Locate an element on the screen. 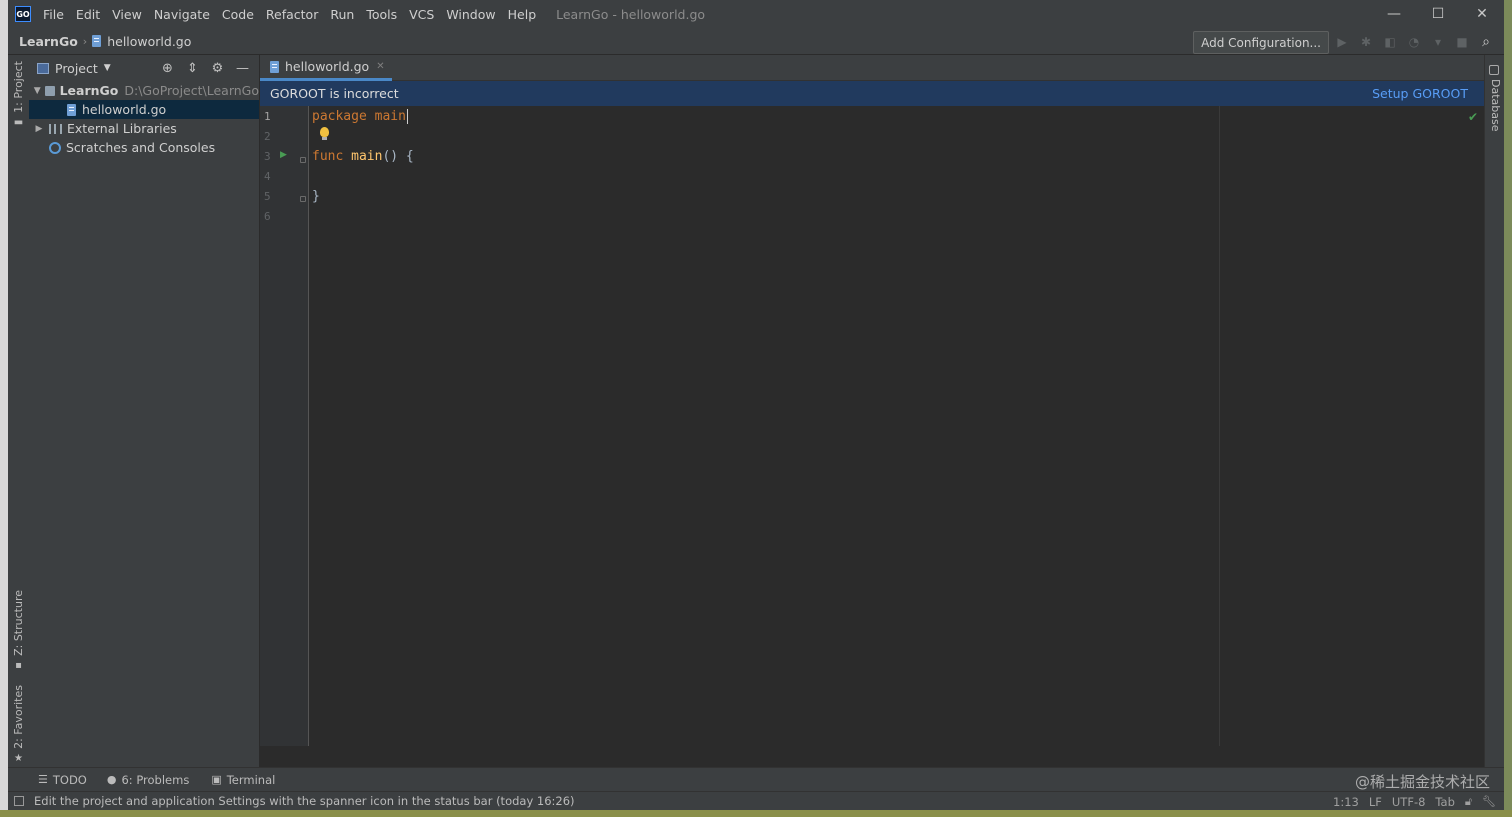  tool-tab-project: 1: Project ▬ is located at coordinates (18, 94).